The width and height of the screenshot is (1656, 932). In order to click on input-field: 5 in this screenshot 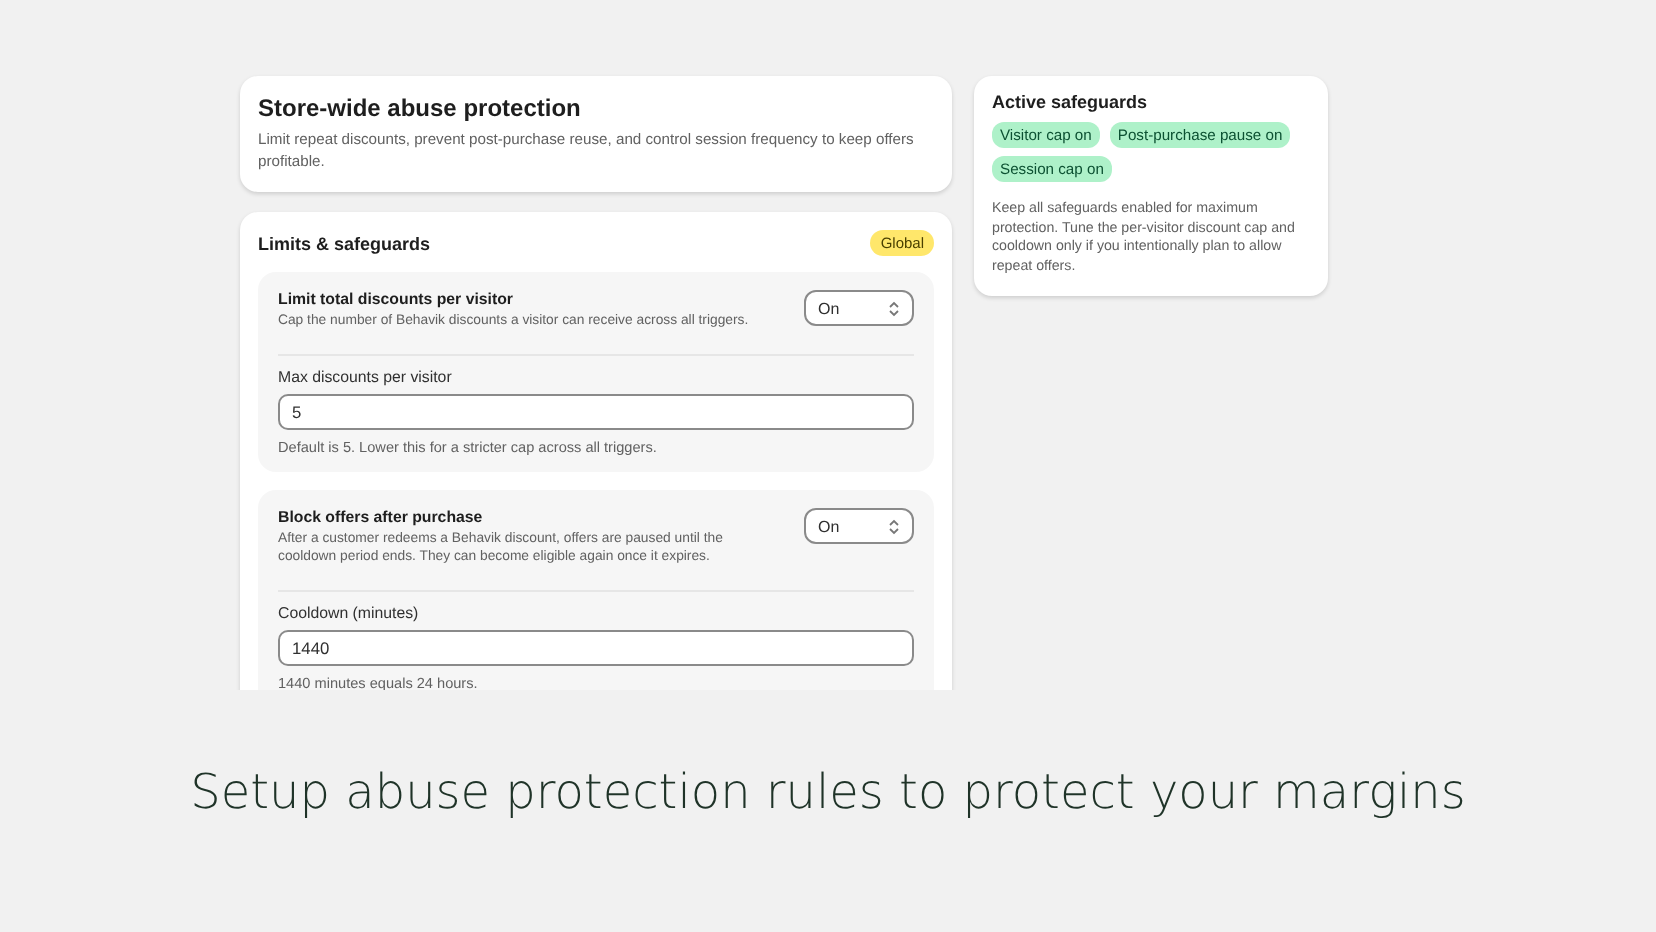, I will do `click(596, 412)`.